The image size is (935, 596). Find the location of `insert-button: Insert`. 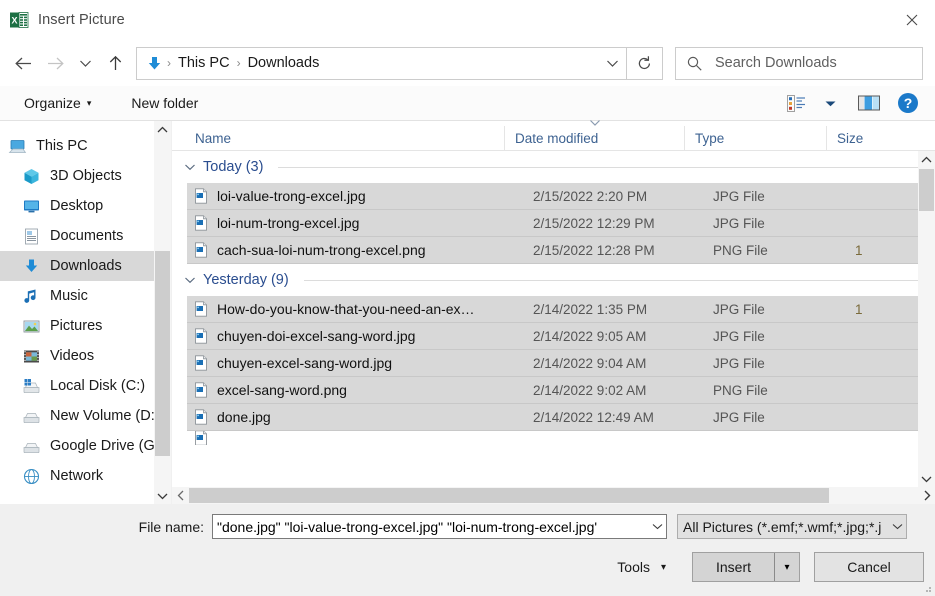

insert-button: Insert is located at coordinates (734, 567).